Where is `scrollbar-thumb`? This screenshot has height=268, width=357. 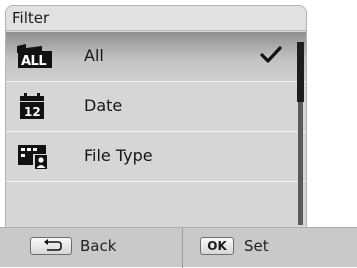
scrollbar-thumb is located at coordinates (300, 72).